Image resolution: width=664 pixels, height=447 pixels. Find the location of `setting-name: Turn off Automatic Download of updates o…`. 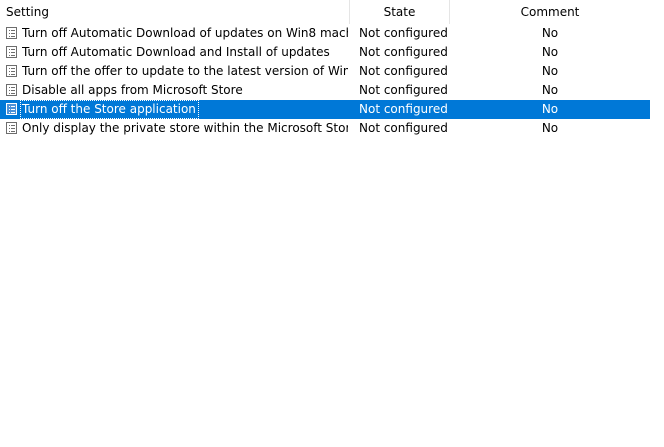

setting-name: Turn off Automatic Download of updates o… is located at coordinates (185, 33).